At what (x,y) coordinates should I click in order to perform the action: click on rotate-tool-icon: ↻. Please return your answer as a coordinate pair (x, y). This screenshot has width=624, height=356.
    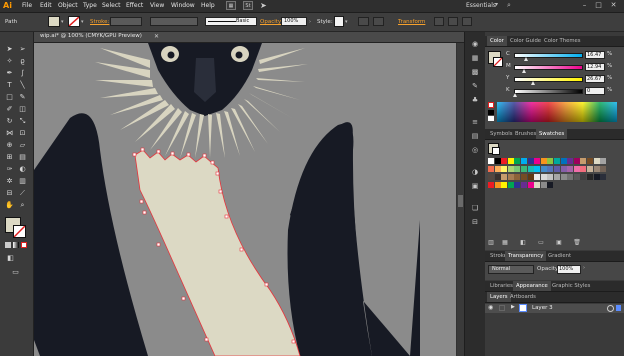
    Looking at the image, I should click on (9, 121).